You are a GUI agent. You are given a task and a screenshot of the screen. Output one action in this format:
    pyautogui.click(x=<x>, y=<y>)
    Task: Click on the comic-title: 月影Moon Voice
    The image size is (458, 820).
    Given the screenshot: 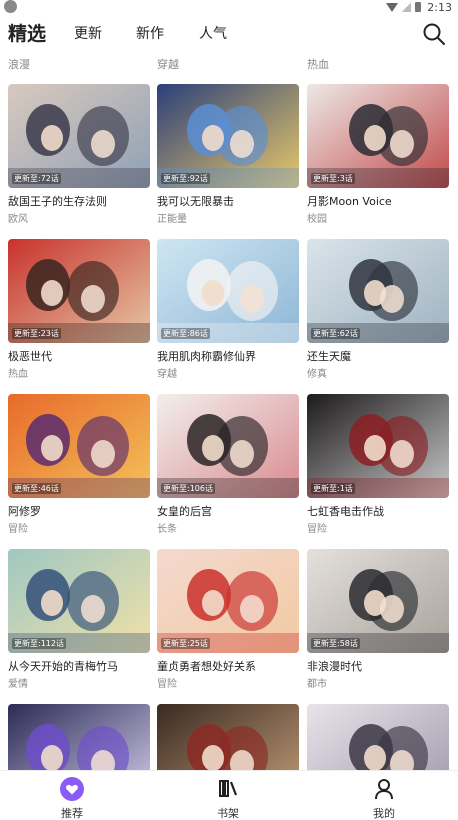 What is the action you would take?
    pyautogui.click(x=380, y=201)
    